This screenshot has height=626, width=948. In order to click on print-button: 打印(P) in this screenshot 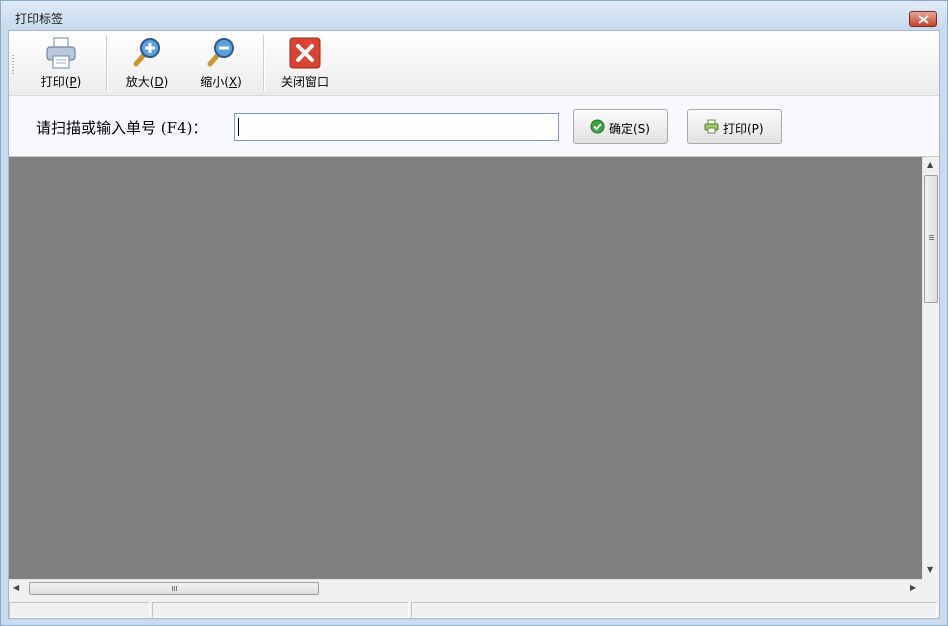, I will do `click(734, 126)`.